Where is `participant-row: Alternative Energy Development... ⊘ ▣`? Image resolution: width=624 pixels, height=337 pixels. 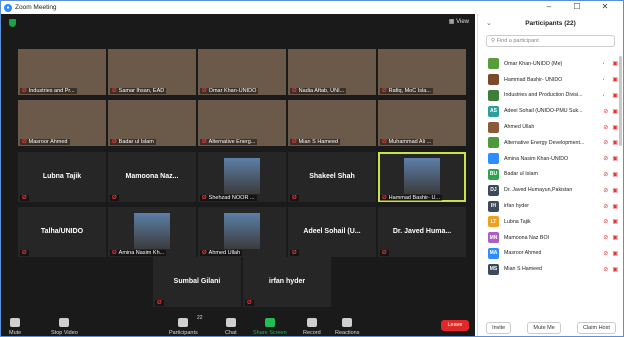
participant-row: Alternative Energy Development... ⊘ ▣ is located at coordinates (550, 143).